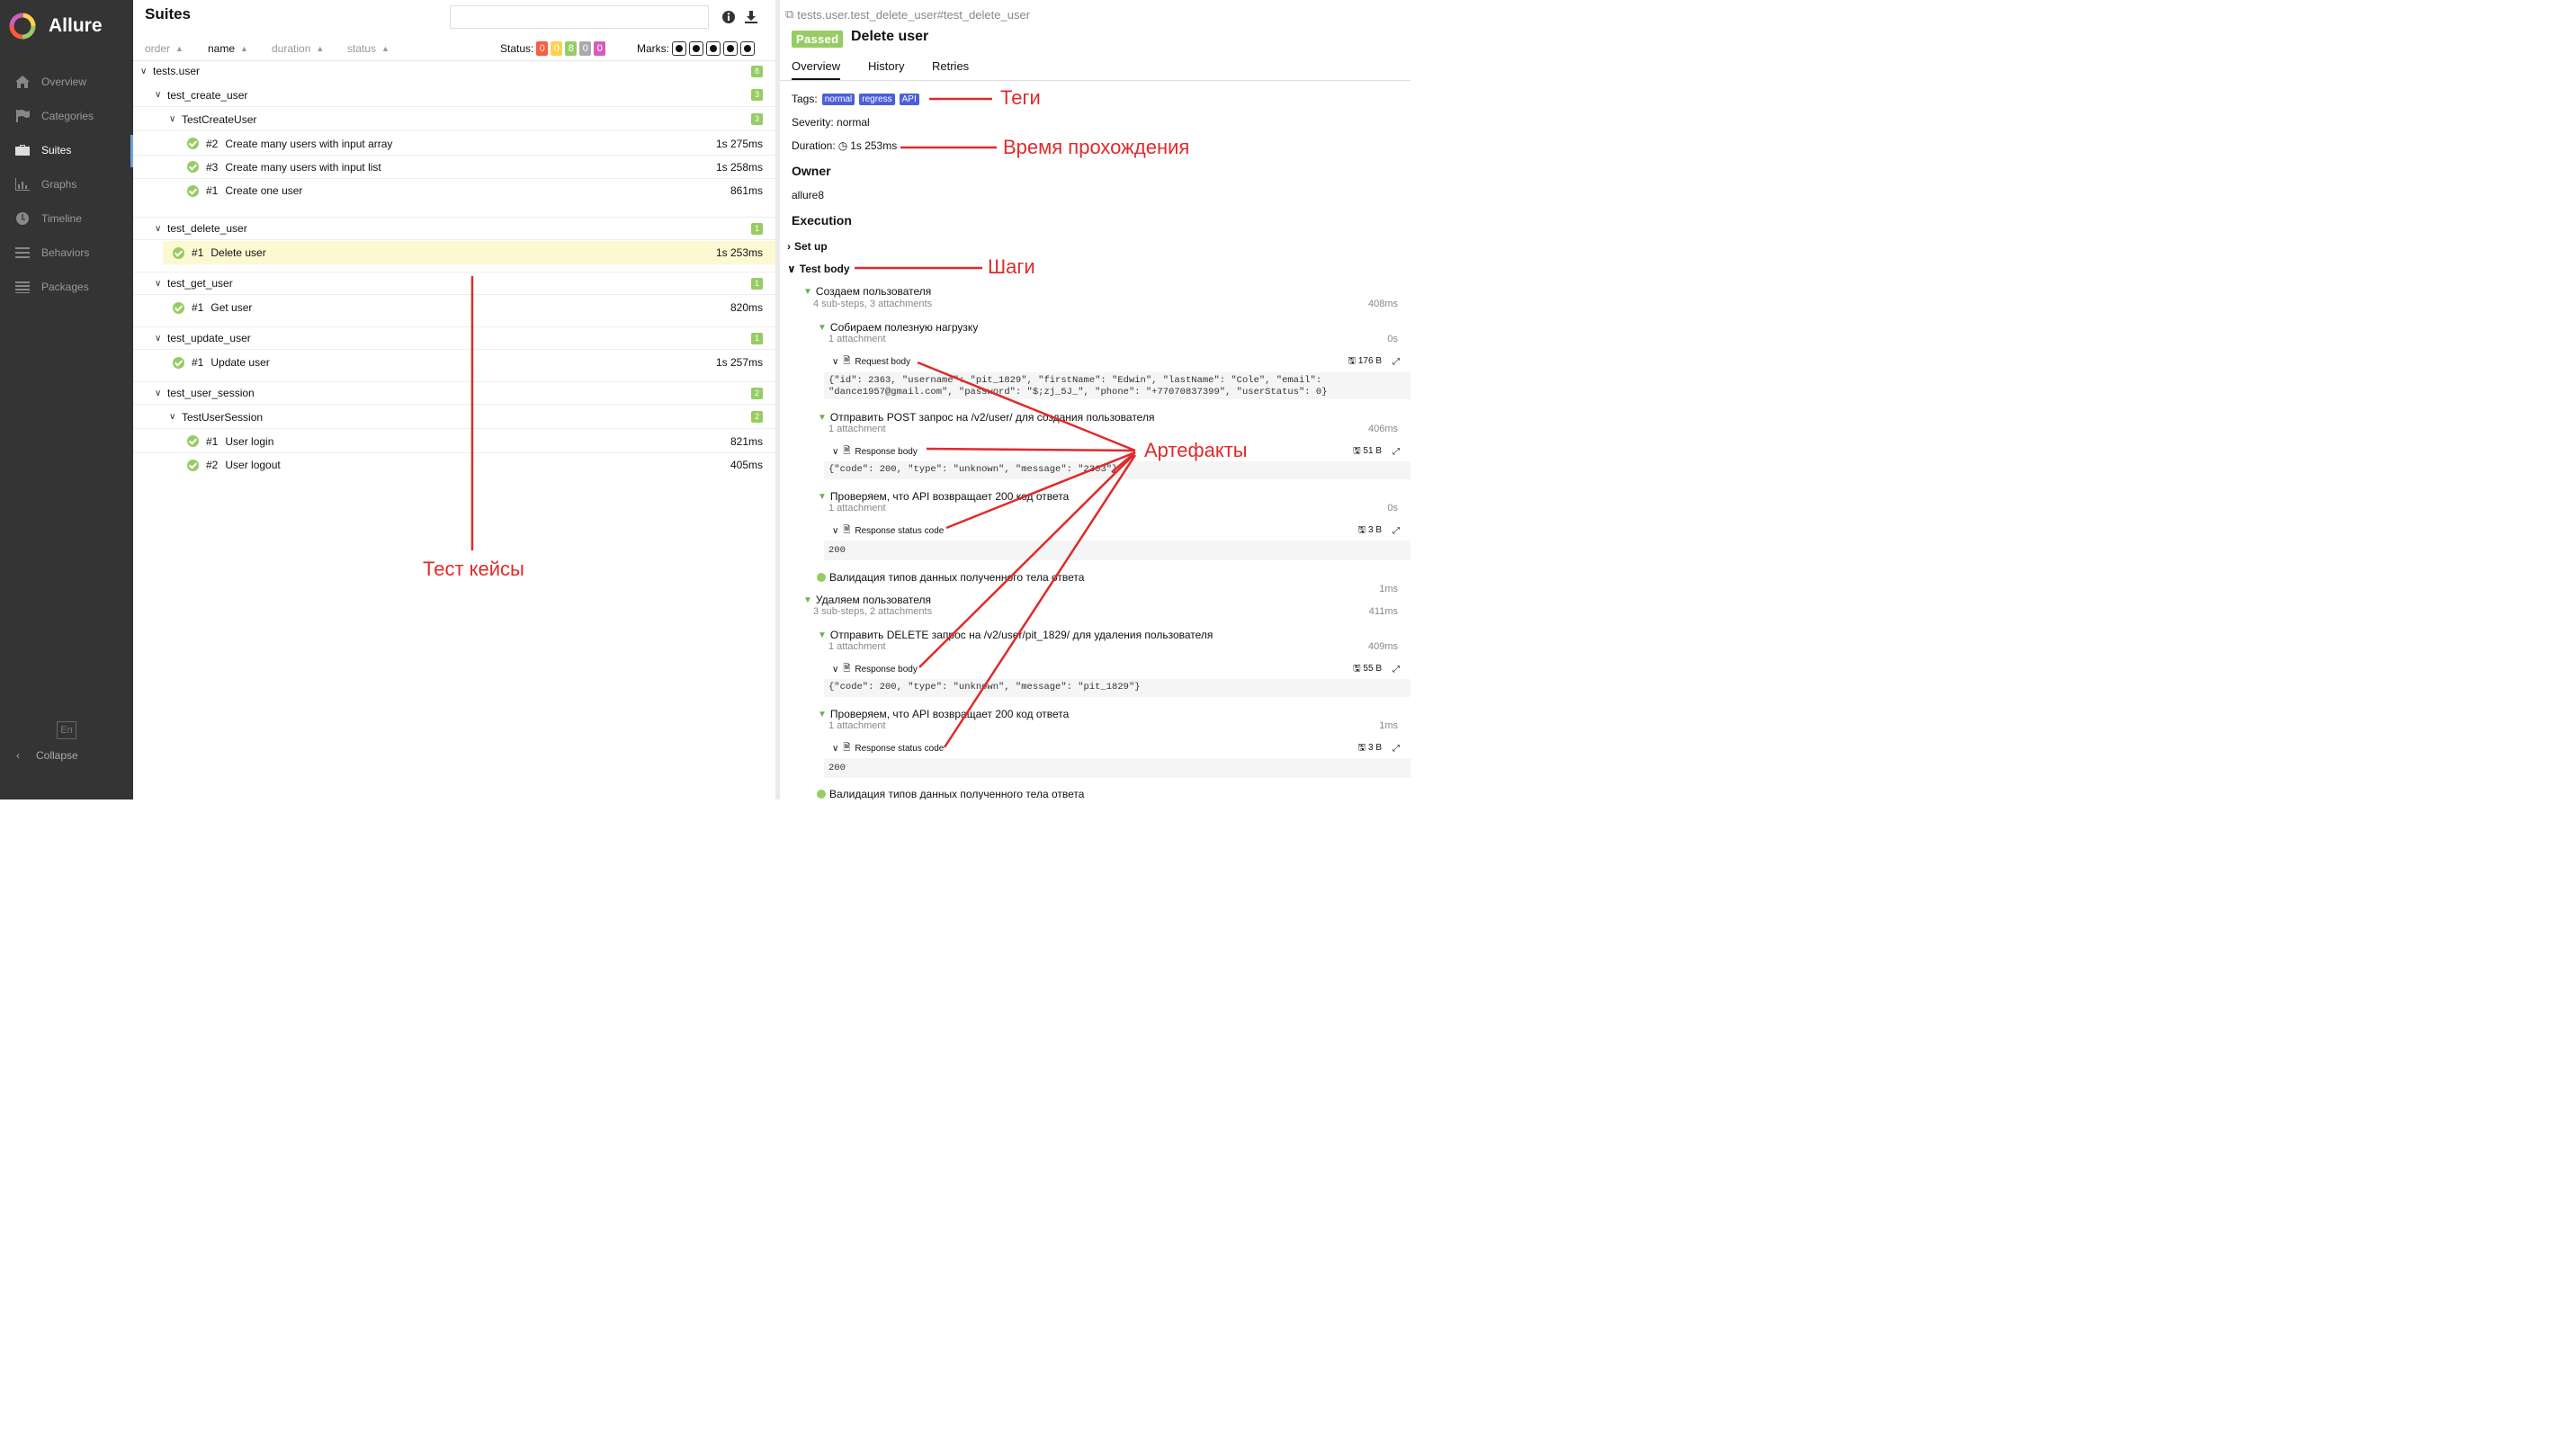 This screenshot has height=1456, width=2570. I want to click on sidebar-item-suites: Suites, so click(66, 151).